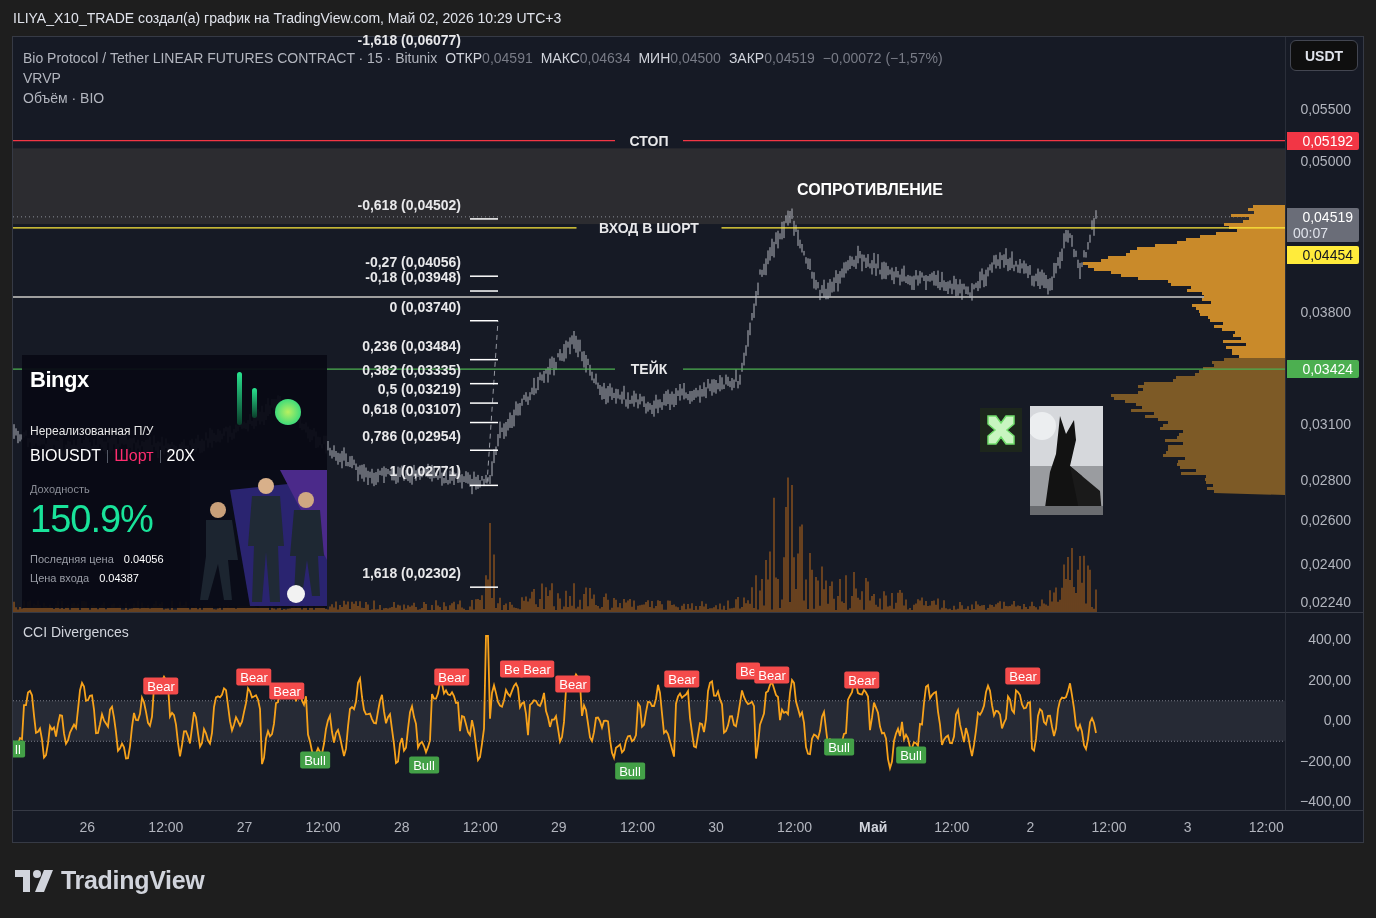 Image resolution: width=1376 pixels, height=918 pixels. Describe the element at coordinates (1325, 423) in the screenshot. I see `price-tick: 0,03100` at that location.